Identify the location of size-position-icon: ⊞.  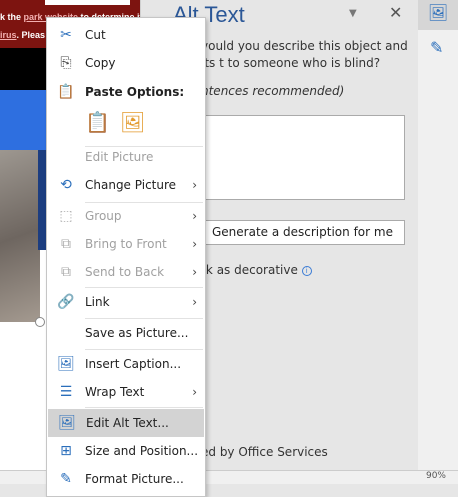
(66, 451).